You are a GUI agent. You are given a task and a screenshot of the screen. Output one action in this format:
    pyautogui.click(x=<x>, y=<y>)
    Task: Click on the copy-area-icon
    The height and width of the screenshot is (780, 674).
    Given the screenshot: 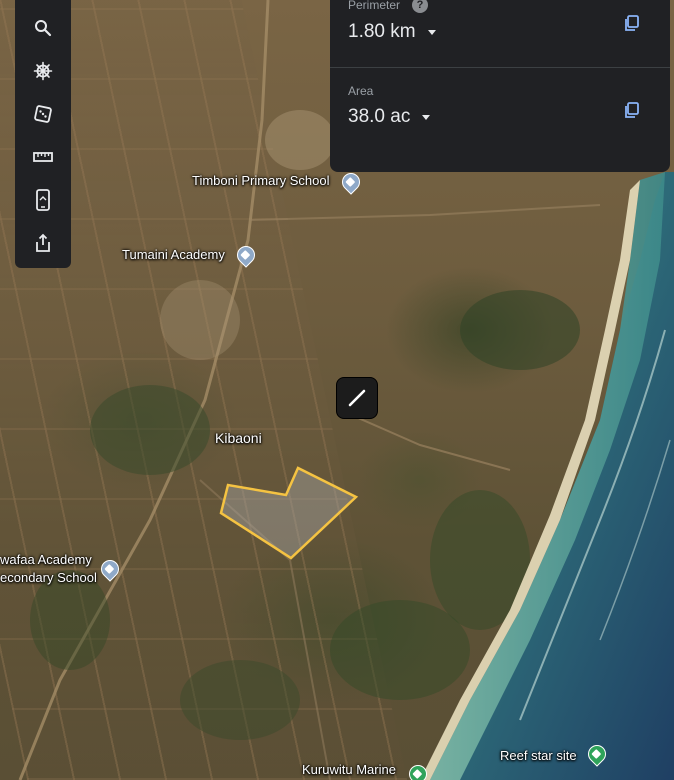 What is the action you would take?
    pyautogui.click(x=632, y=110)
    